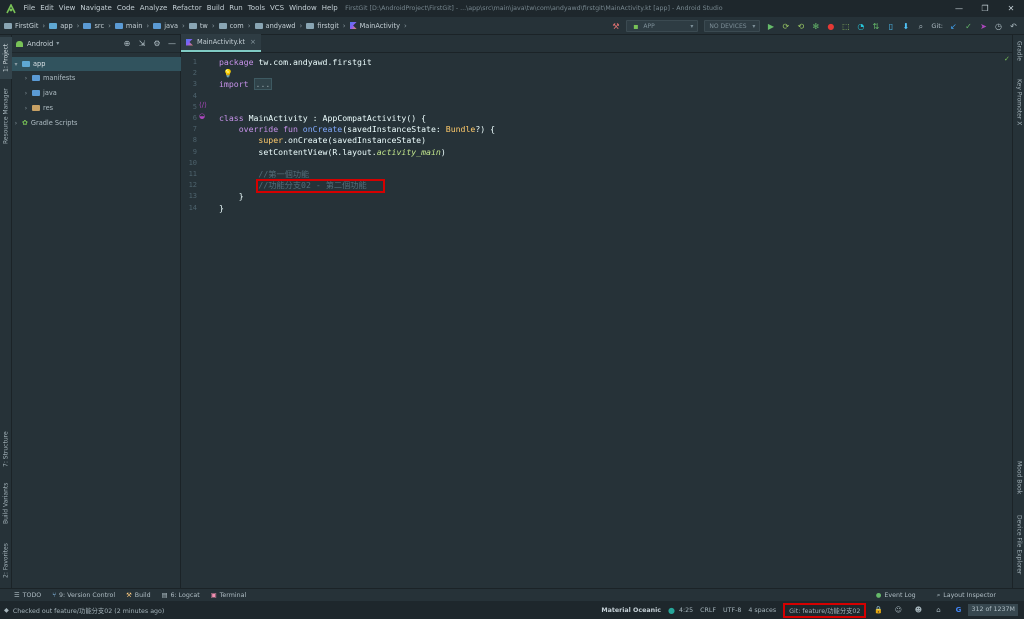  I want to click on tab-build: ⚒ Build, so click(138, 595).